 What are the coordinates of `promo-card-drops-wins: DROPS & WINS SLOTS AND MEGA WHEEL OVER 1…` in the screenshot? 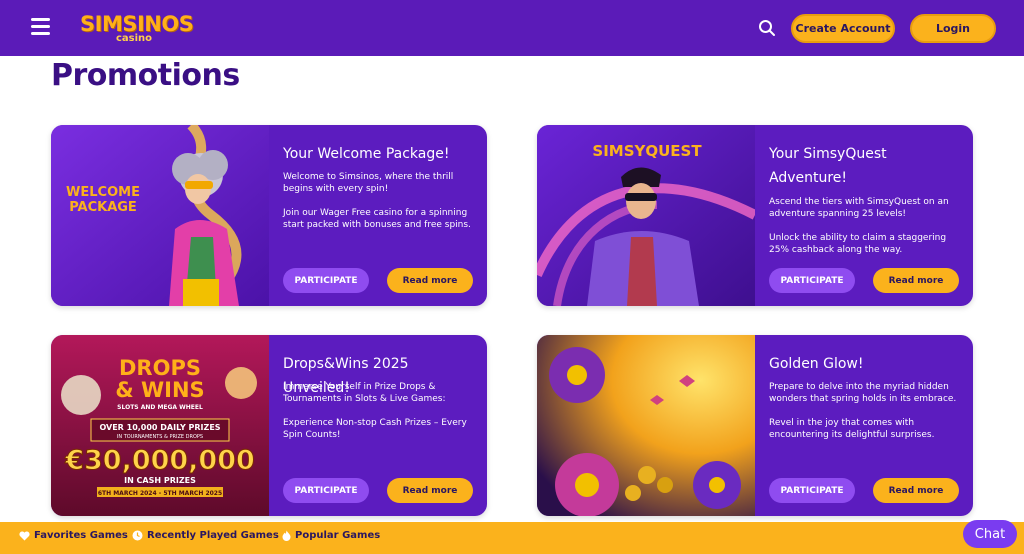 It's located at (269, 425).